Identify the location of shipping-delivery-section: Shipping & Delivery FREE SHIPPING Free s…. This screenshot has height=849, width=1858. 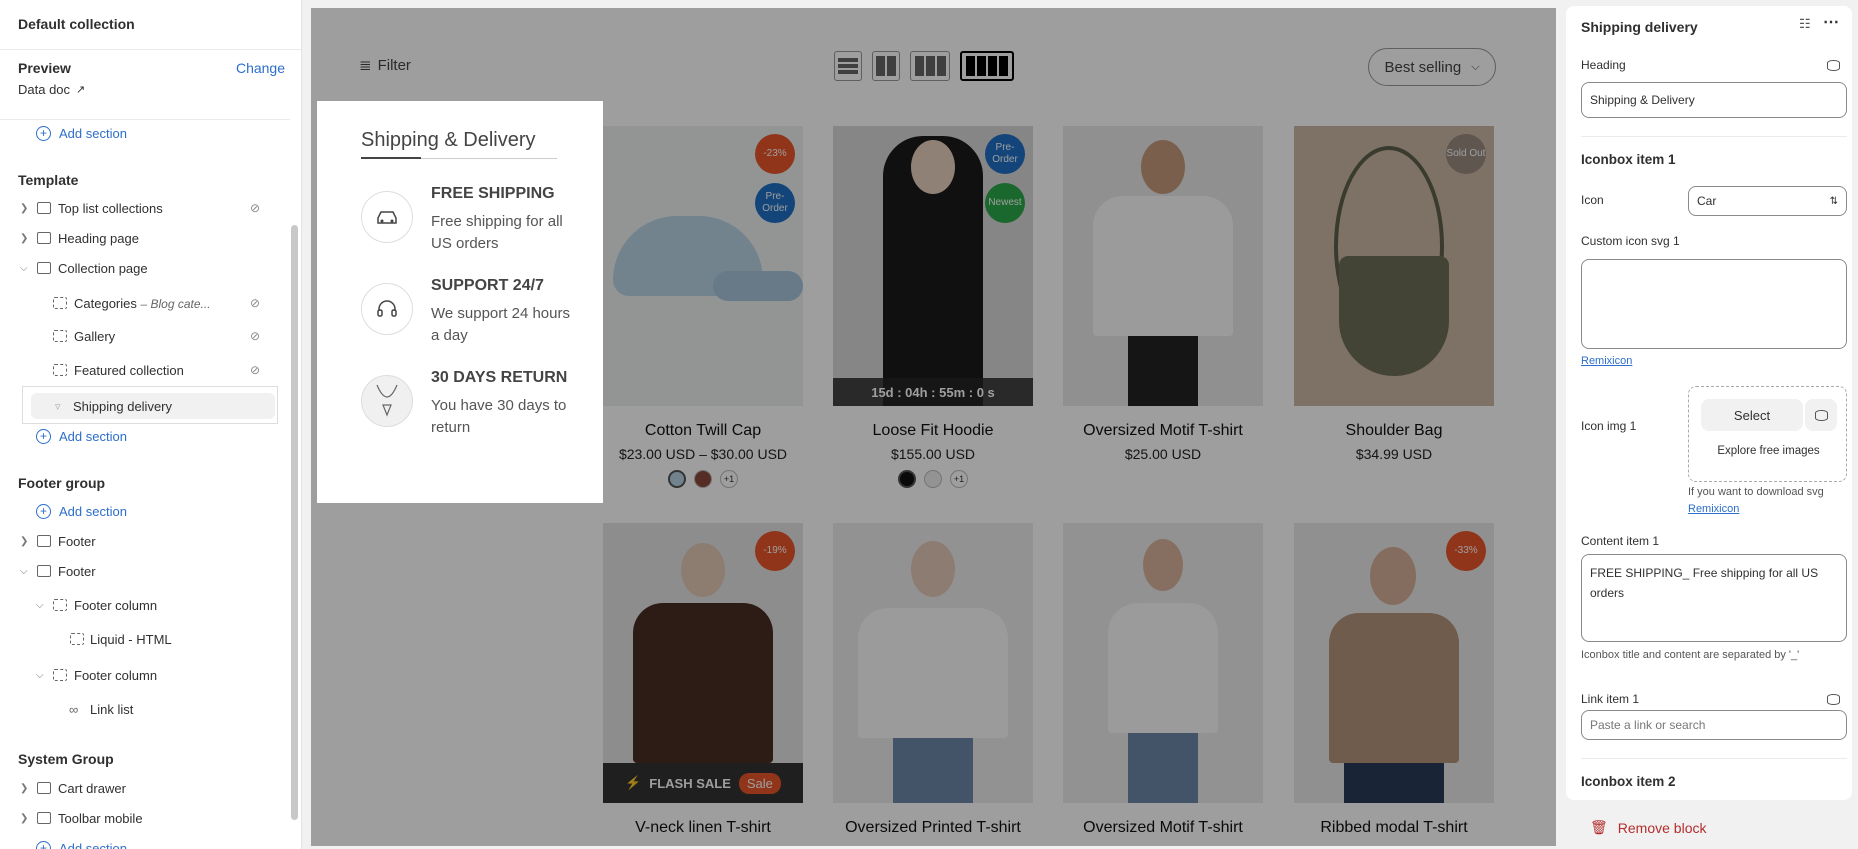
(460, 302).